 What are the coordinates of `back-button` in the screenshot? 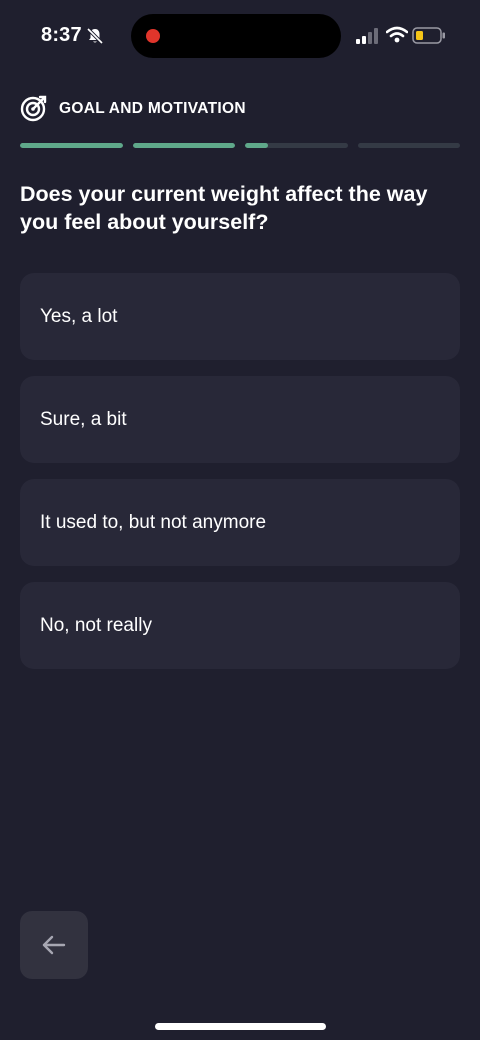 It's located at (54, 945).